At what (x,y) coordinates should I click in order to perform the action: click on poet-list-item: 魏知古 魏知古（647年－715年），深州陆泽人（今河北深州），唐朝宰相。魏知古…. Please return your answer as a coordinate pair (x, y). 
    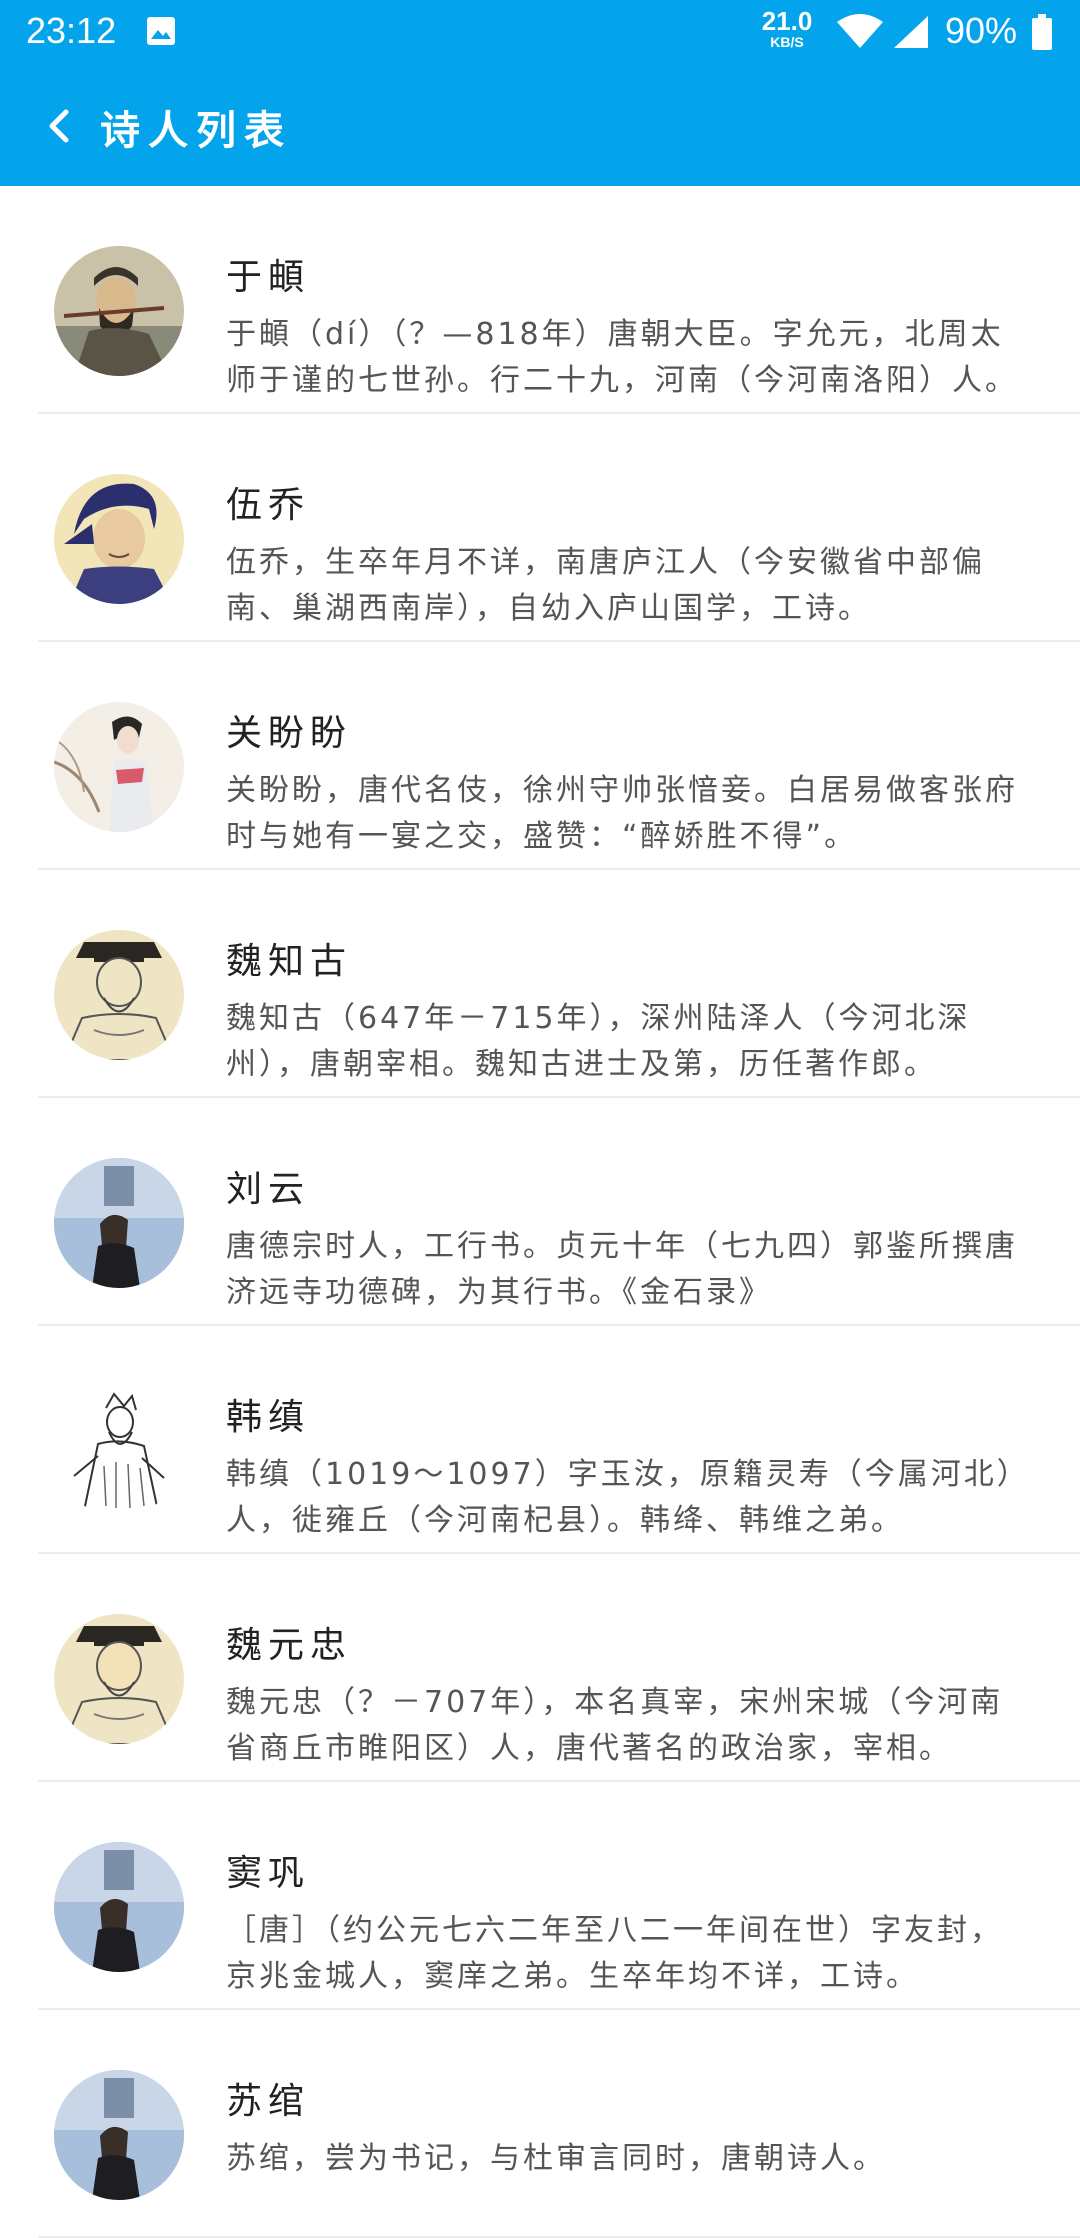
    Looking at the image, I should click on (540, 984).